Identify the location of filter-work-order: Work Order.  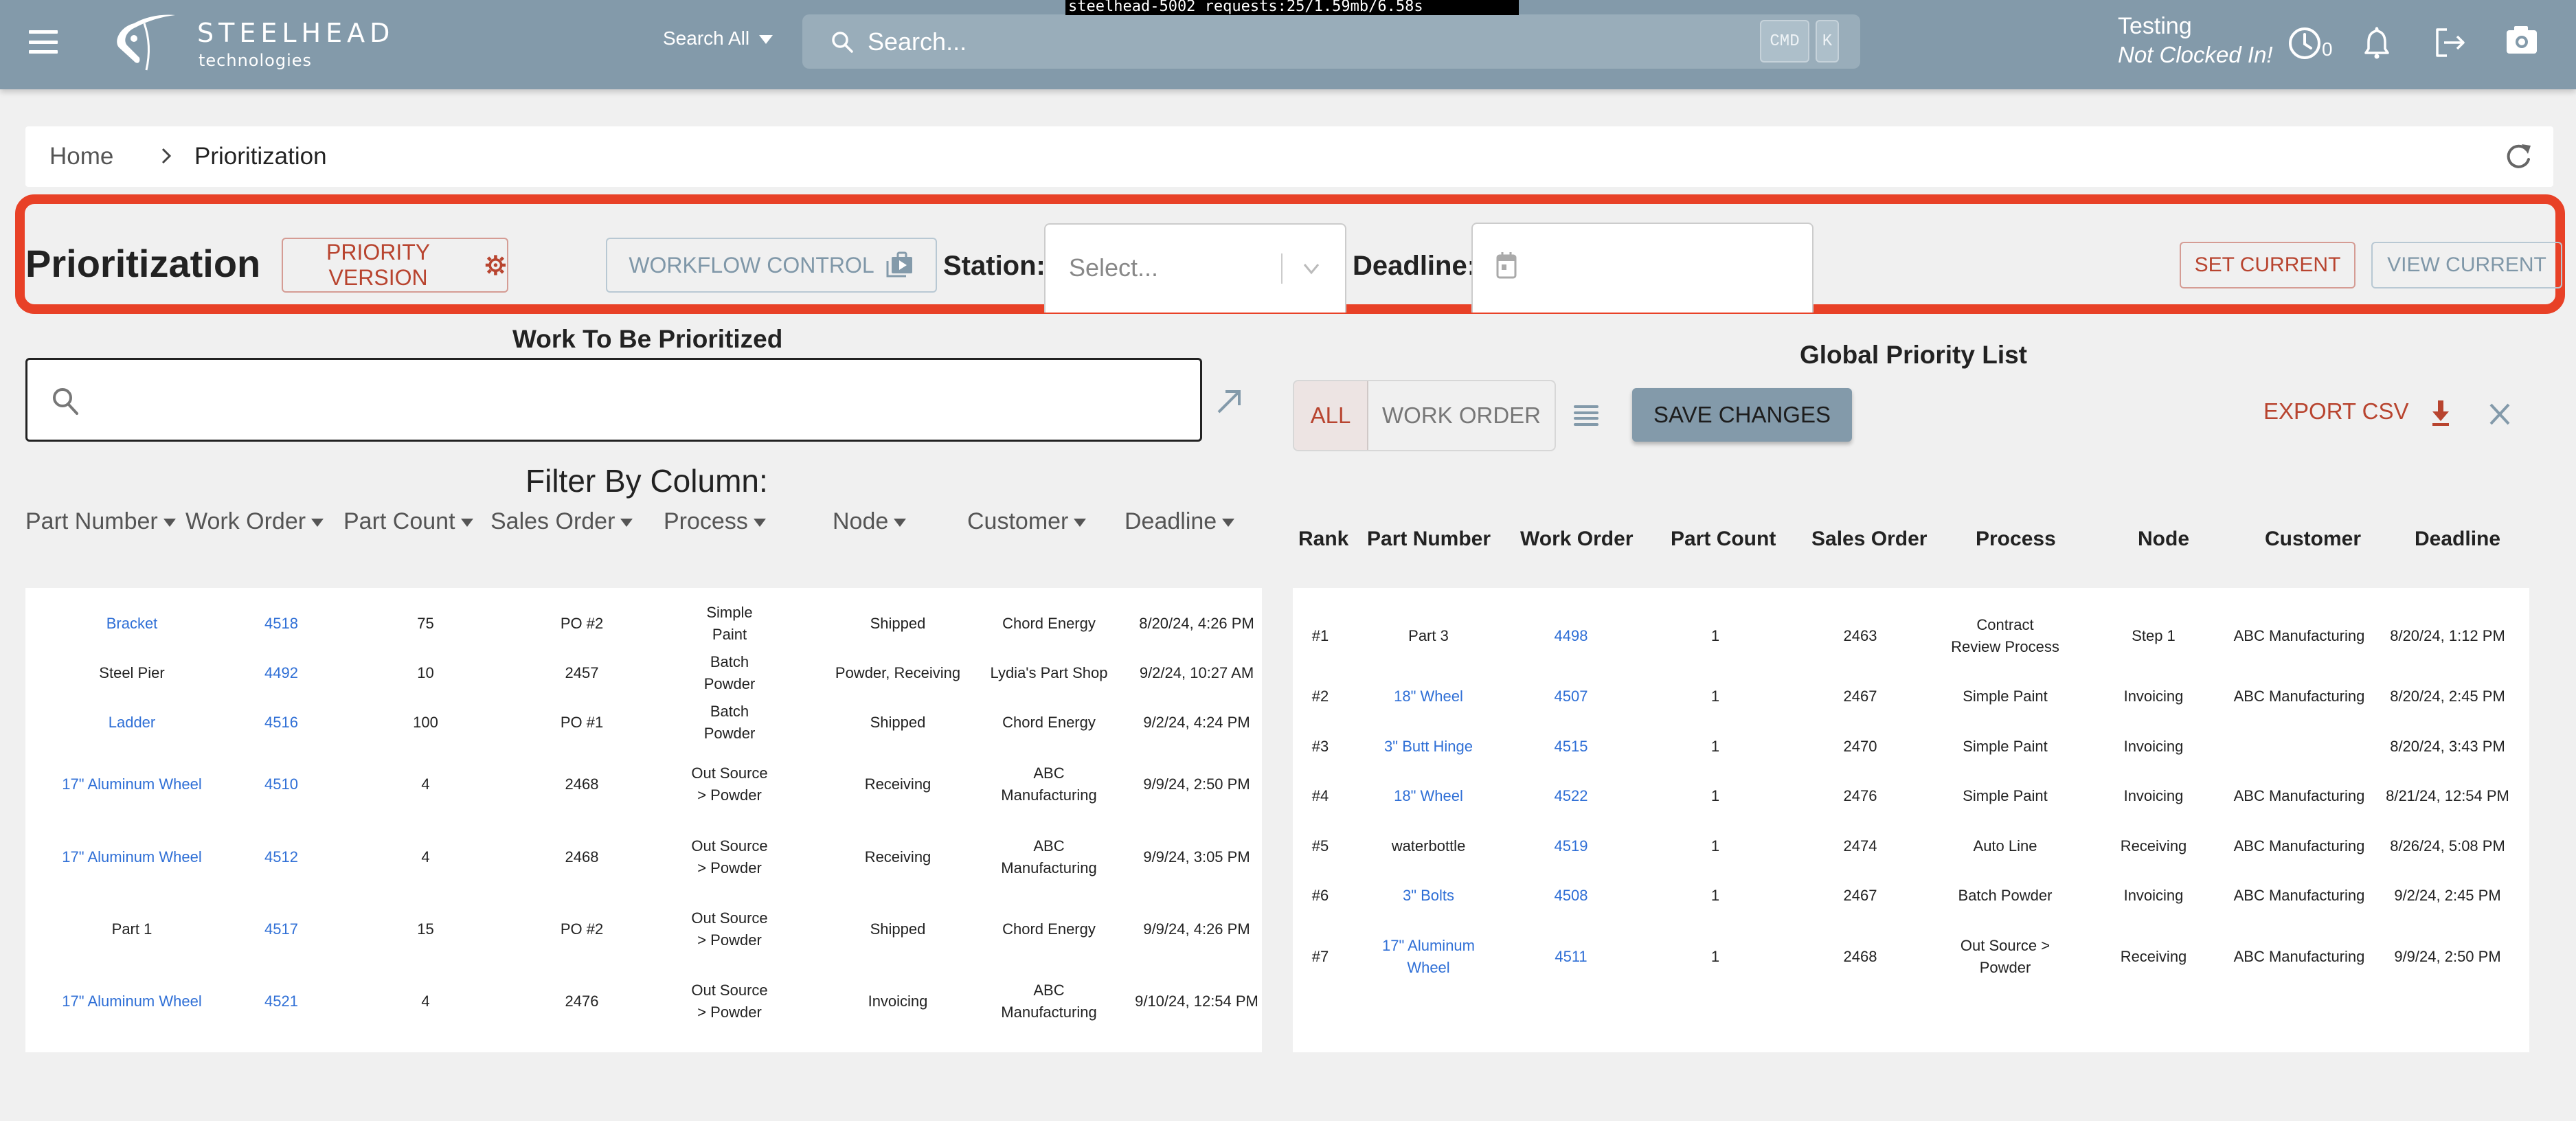
(254, 521).